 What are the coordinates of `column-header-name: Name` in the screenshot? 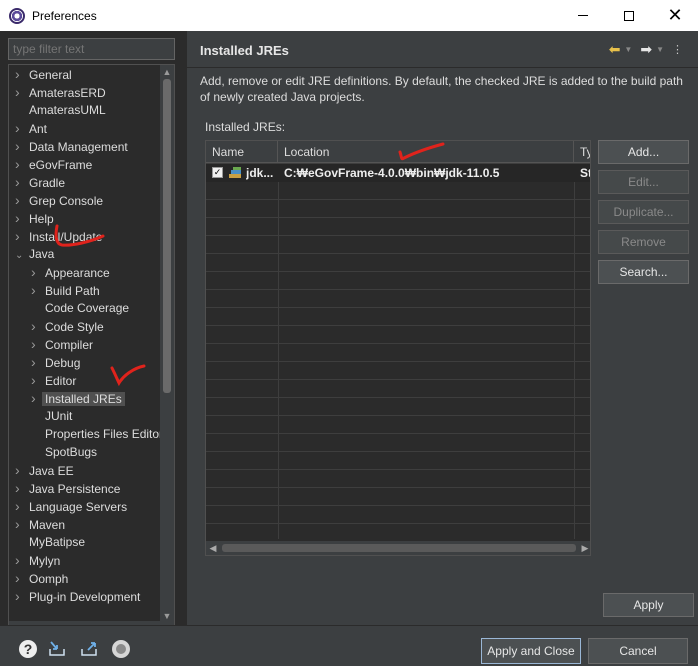 It's located at (242, 152).